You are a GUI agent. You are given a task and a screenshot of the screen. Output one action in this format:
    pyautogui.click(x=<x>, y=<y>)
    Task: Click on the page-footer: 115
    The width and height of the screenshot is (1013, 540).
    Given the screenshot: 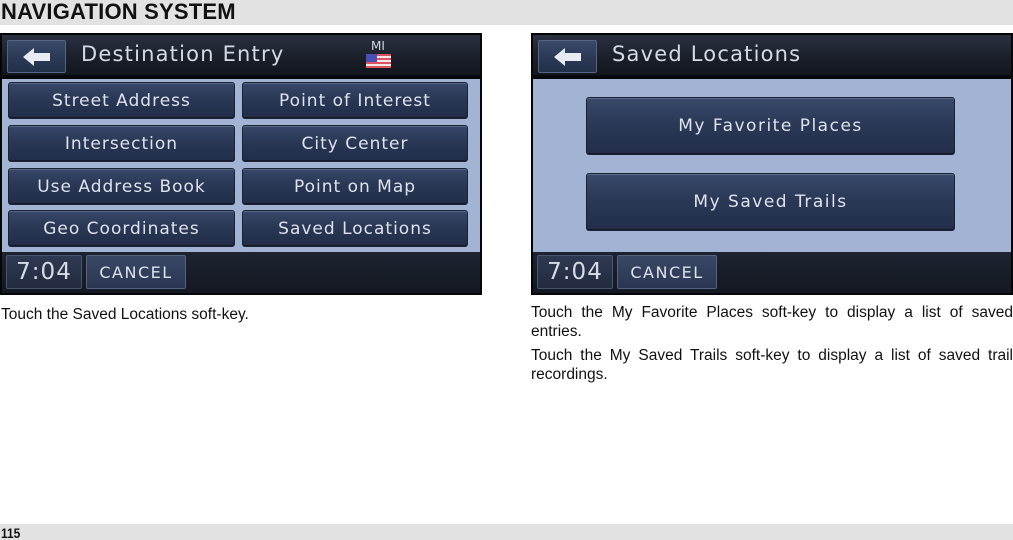 What is the action you would take?
    pyautogui.click(x=506, y=532)
    